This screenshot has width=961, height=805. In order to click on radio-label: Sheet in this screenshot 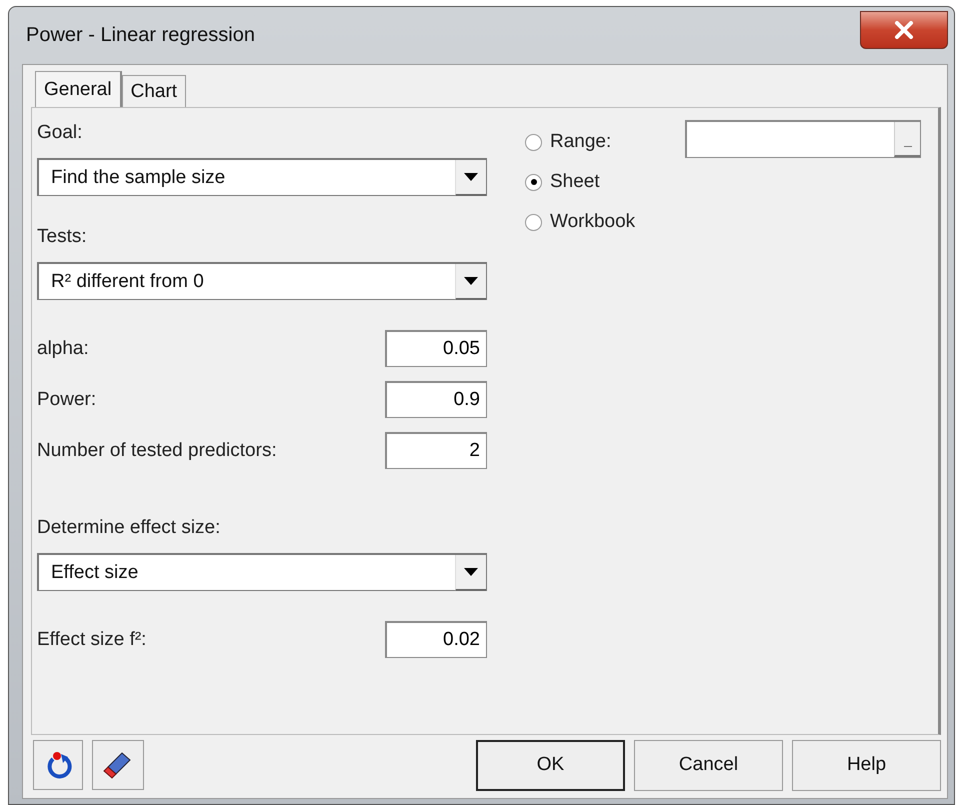, I will do `click(575, 182)`.